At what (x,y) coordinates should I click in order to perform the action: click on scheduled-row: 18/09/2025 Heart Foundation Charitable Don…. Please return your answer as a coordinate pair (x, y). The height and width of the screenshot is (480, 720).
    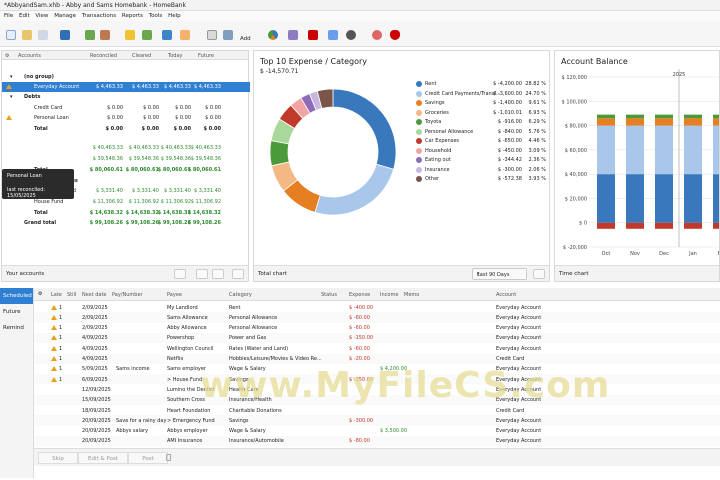
    Looking at the image, I should click on (377, 410).